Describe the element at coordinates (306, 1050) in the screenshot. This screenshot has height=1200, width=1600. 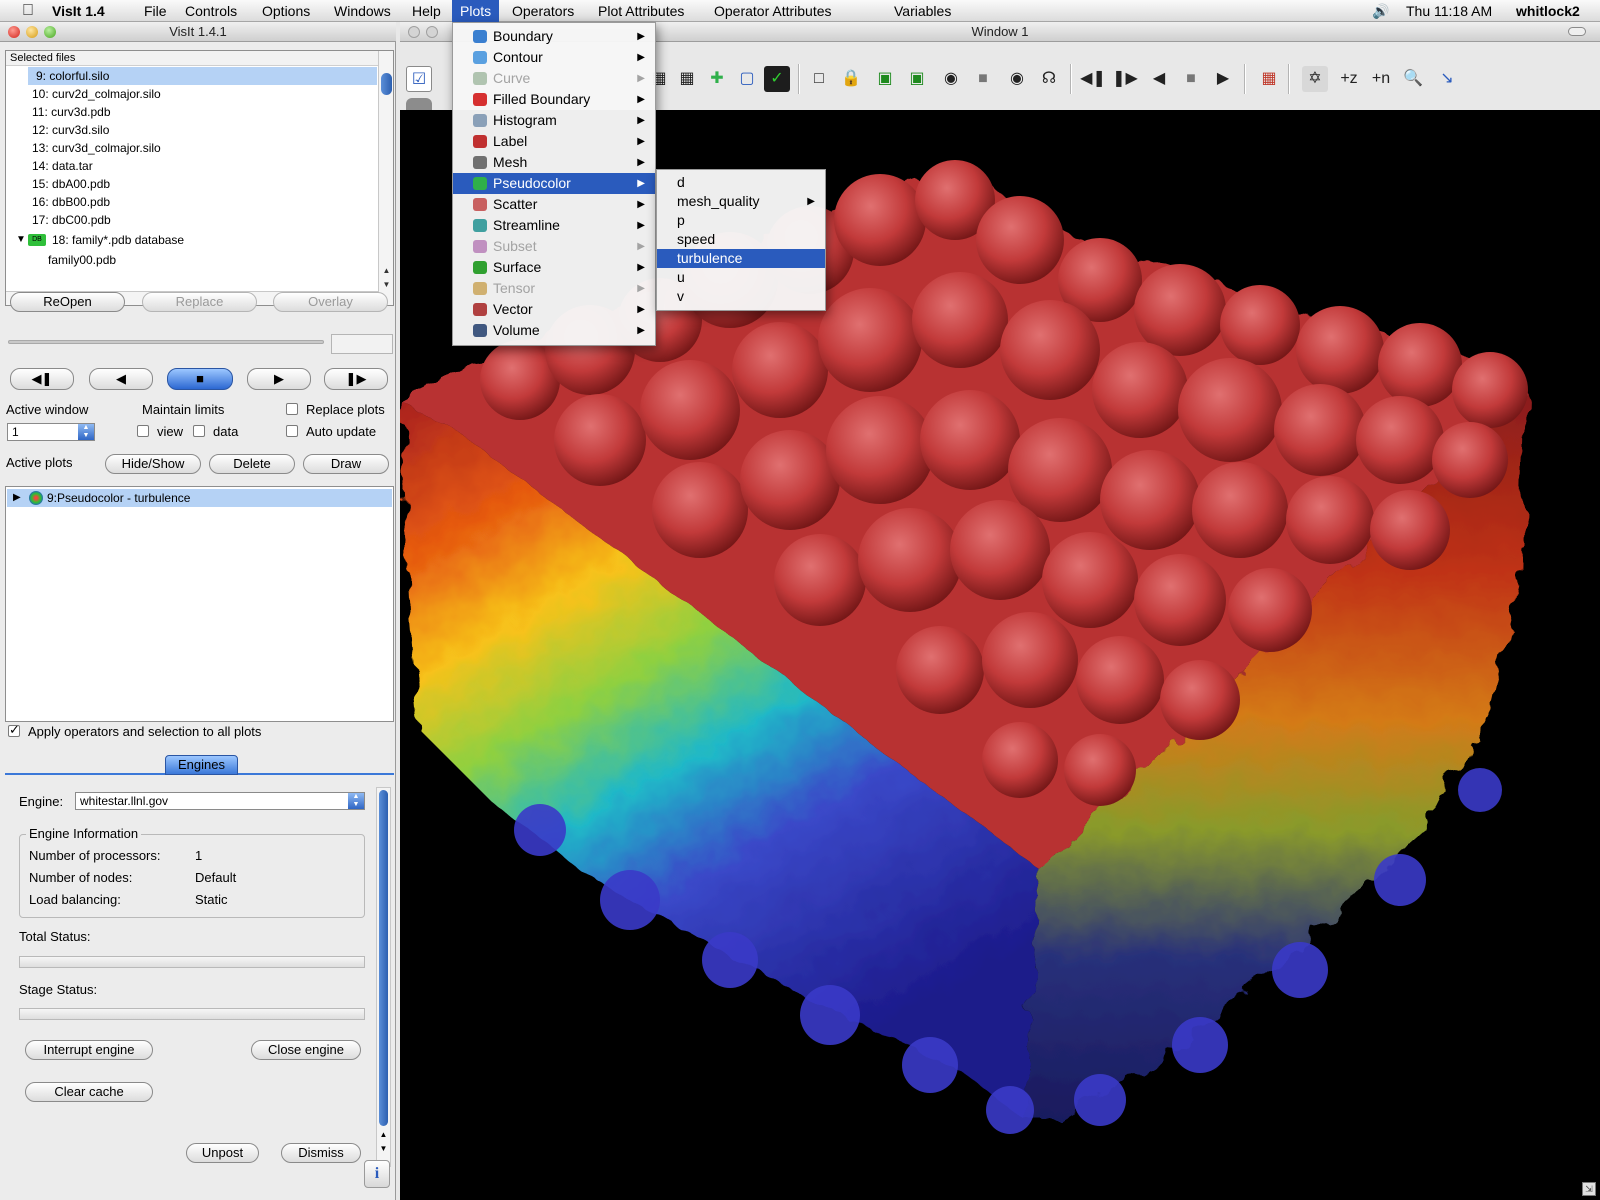
I see `close-engine-button: Close engine` at that location.